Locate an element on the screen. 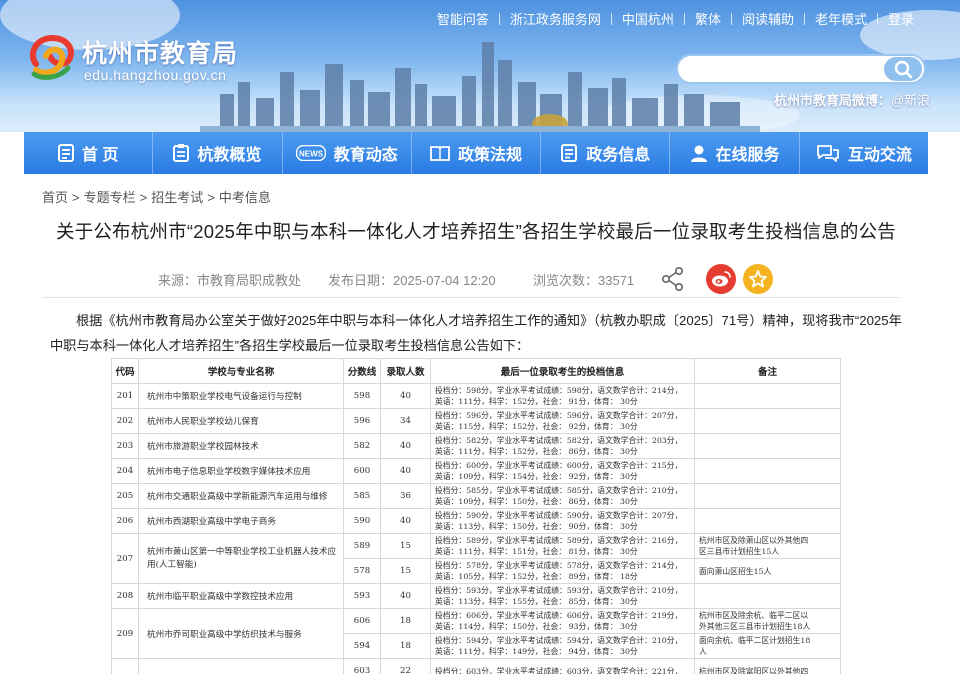 This screenshot has width=960, height=674. breadcrumb-zhongkao: 中考信息 is located at coordinates (245, 197).